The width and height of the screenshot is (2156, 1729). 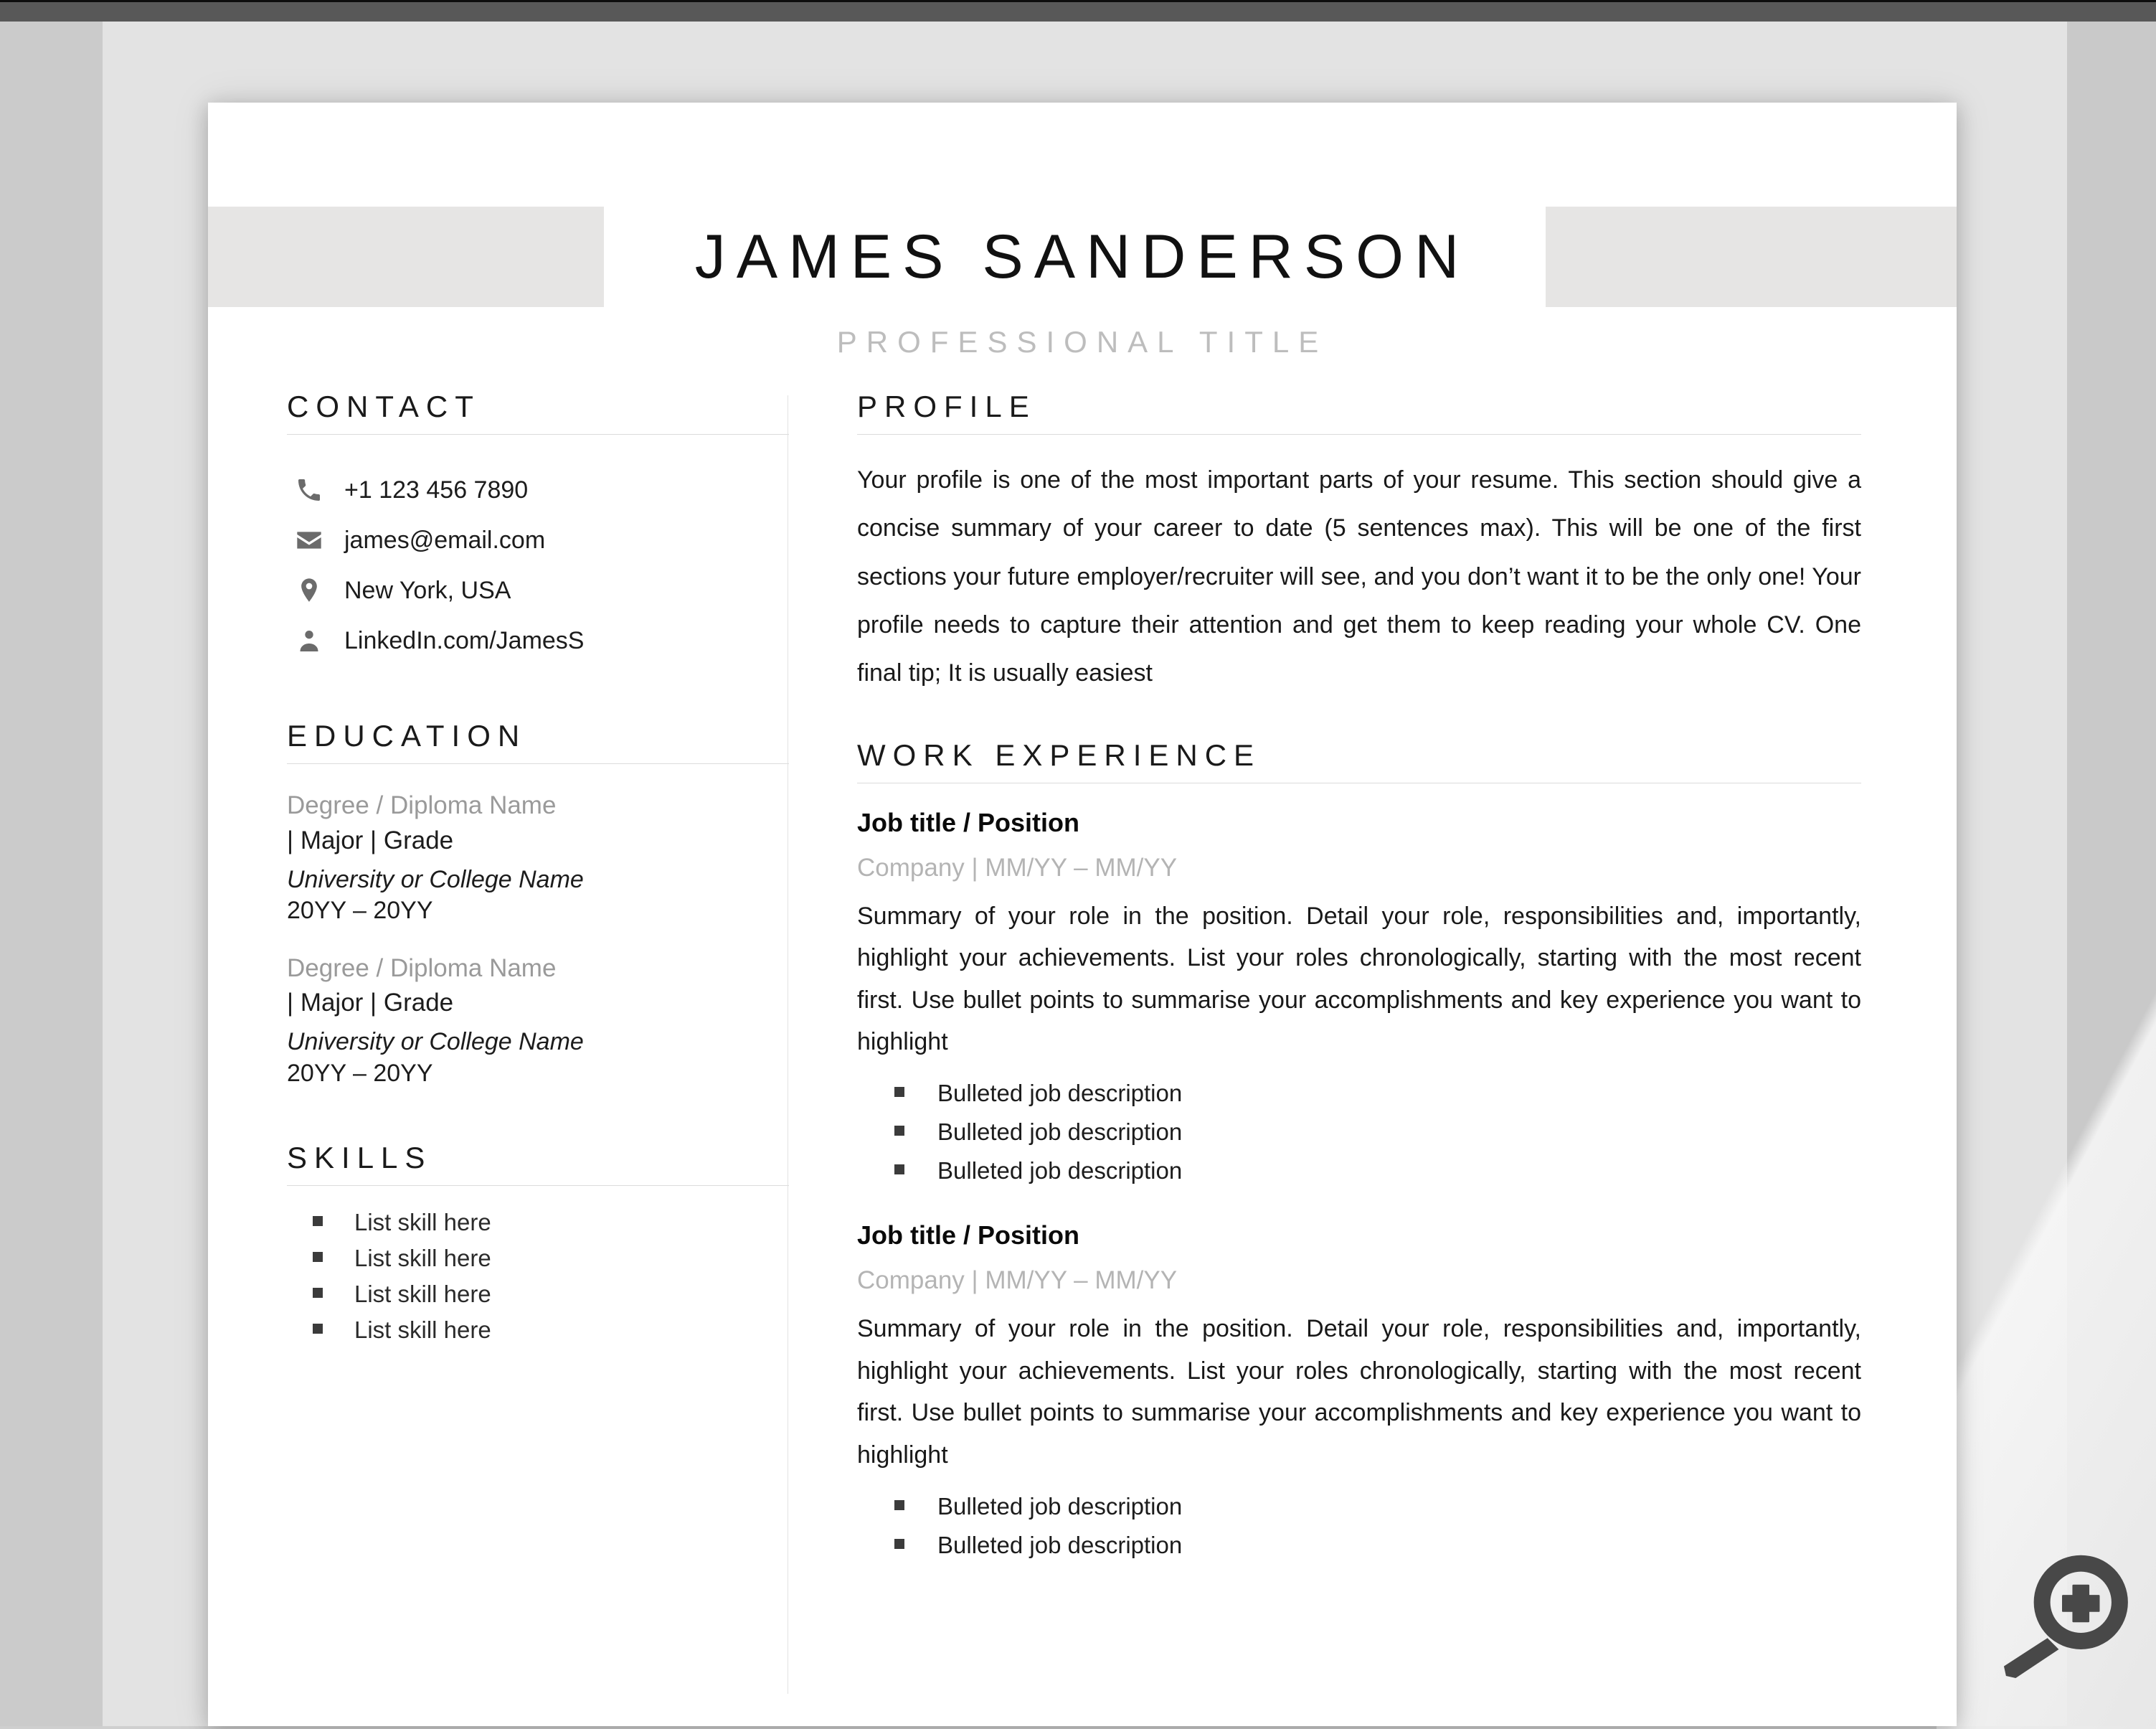 I want to click on work-experience-heading: WORK EXPERIENCE, so click(x=1059, y=755).